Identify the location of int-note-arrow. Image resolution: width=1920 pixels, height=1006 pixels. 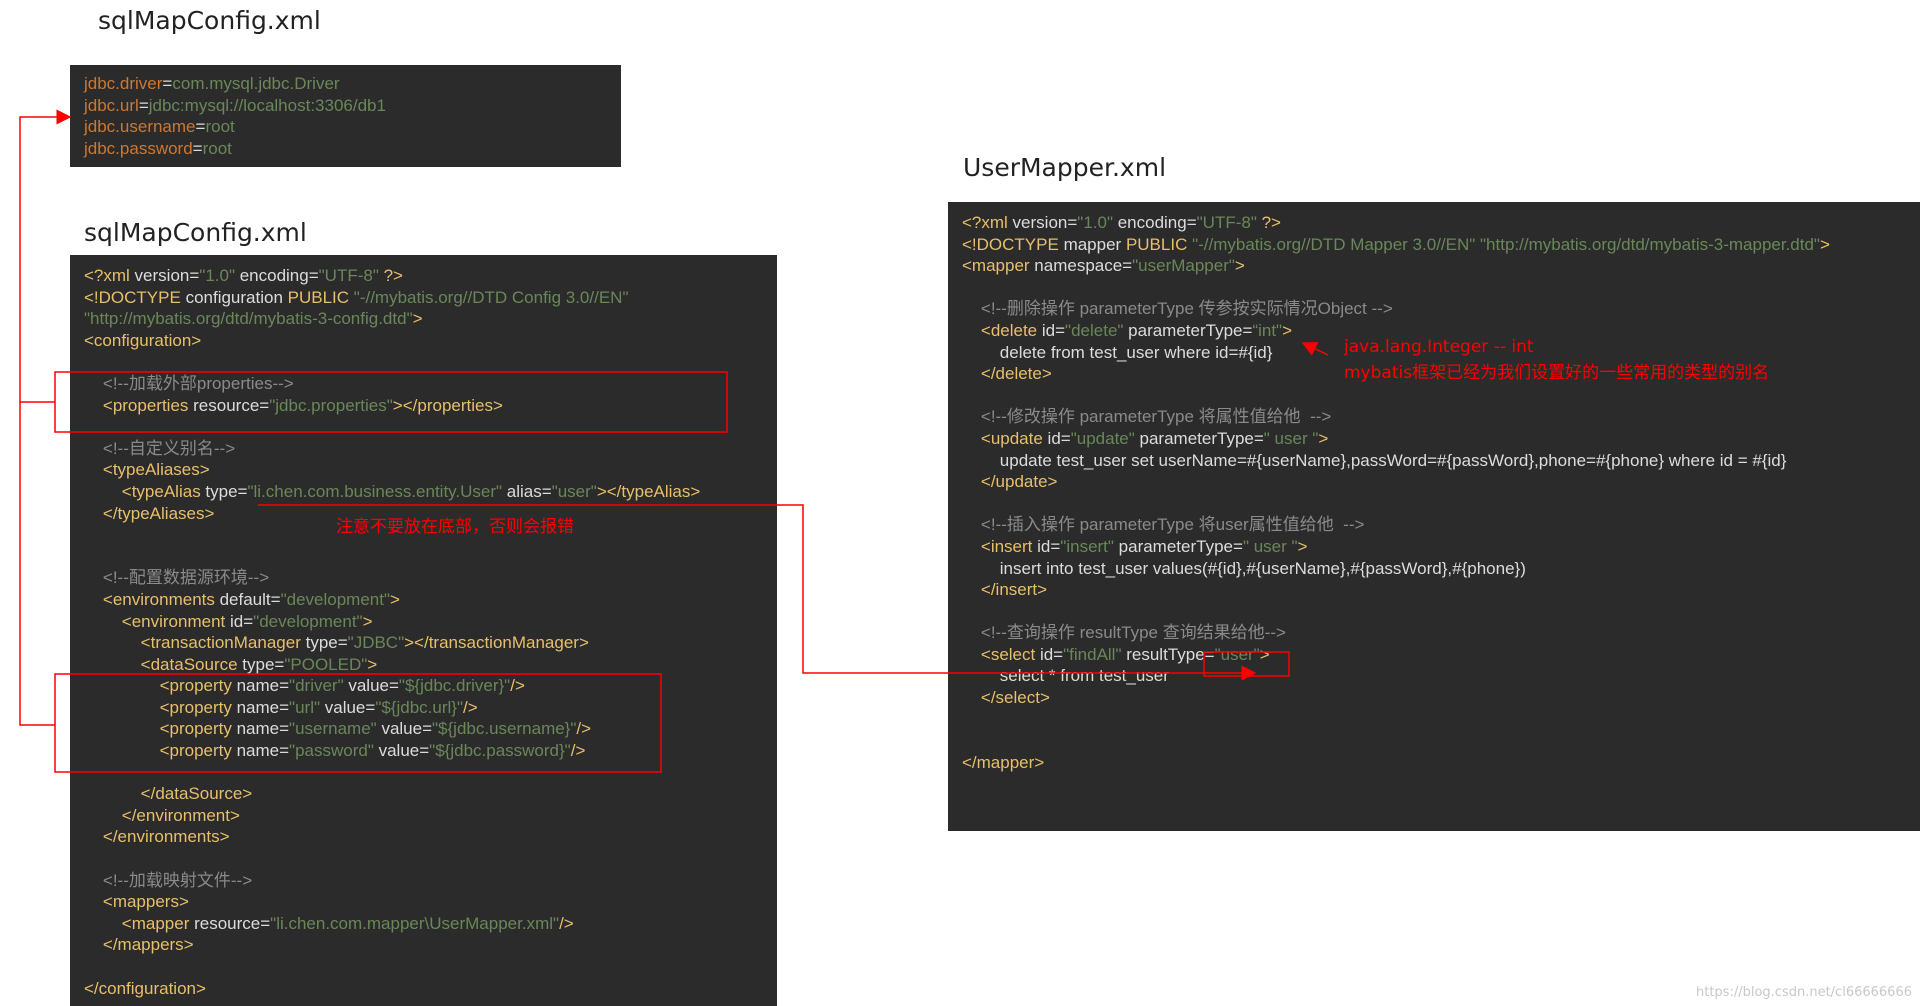
(1315, 349).